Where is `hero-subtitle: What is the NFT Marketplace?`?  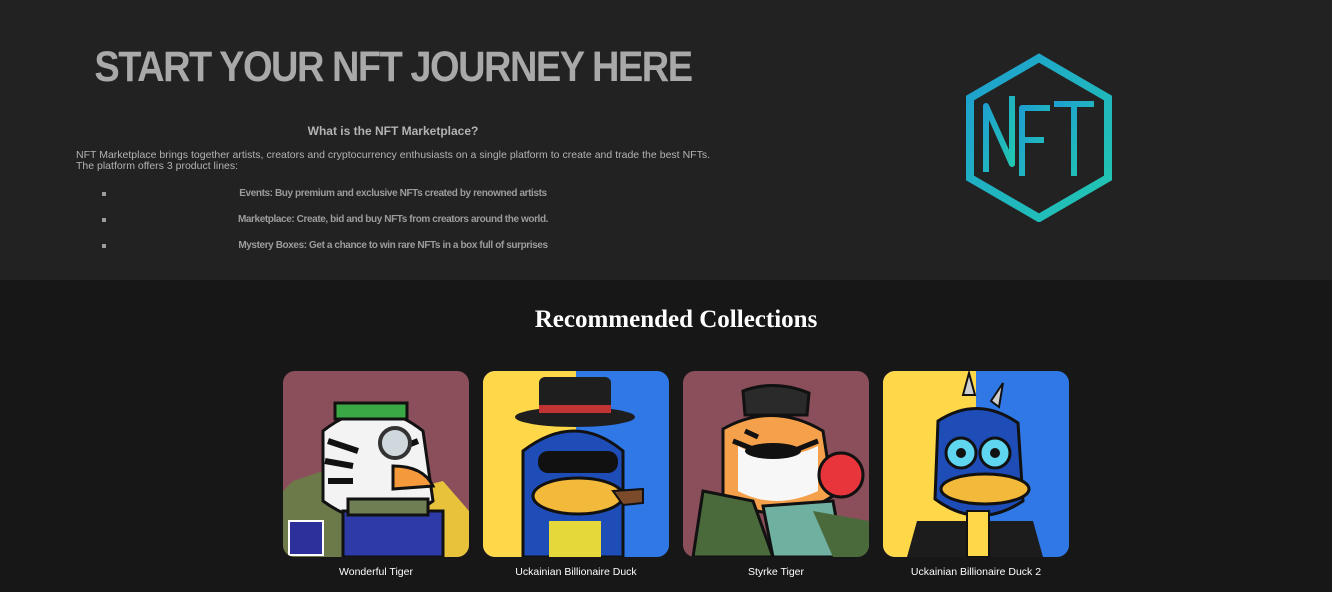 hero-subtitle: What is the NFT Marketplace? is located at coordinates (393, 131).